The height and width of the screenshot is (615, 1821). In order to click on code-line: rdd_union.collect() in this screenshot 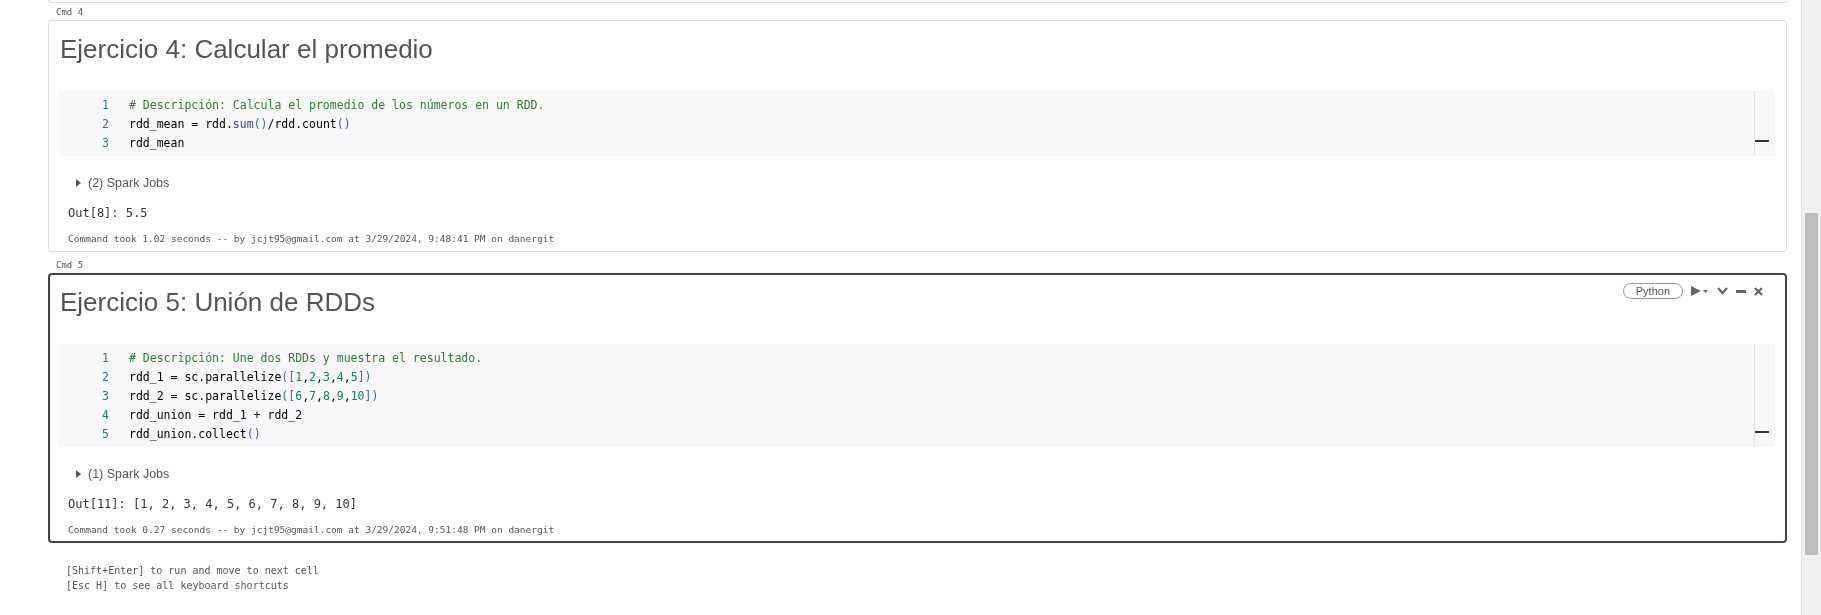, I will do `click(195, 433)`.